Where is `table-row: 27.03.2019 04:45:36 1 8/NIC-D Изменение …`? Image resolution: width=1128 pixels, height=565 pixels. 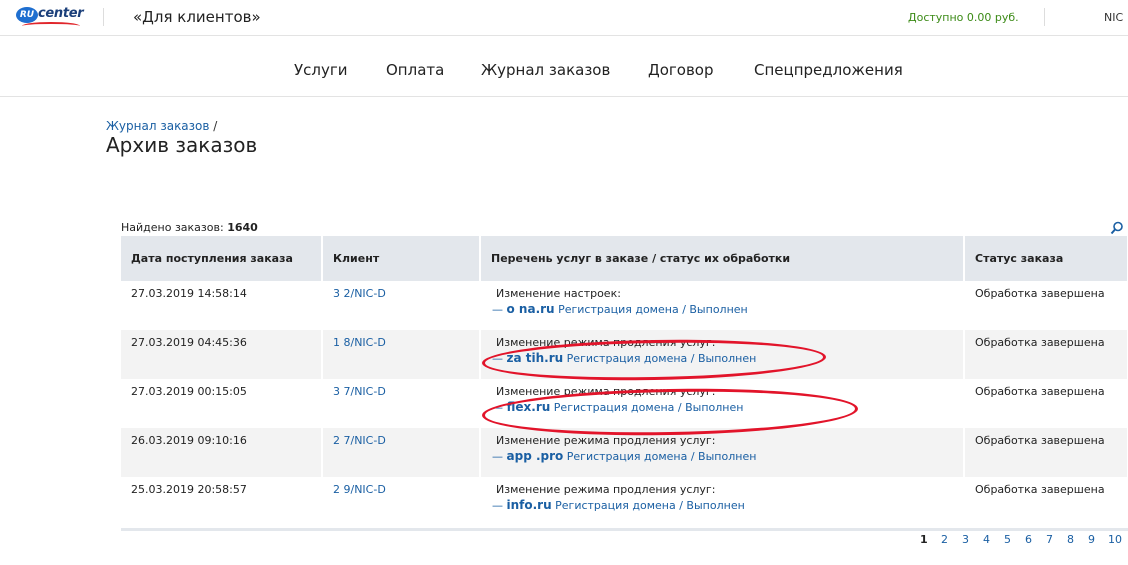 table-row: 27.03.2019 04:45:36 1 8/NIC-D Изменение … is located at coordinates (624, 354).